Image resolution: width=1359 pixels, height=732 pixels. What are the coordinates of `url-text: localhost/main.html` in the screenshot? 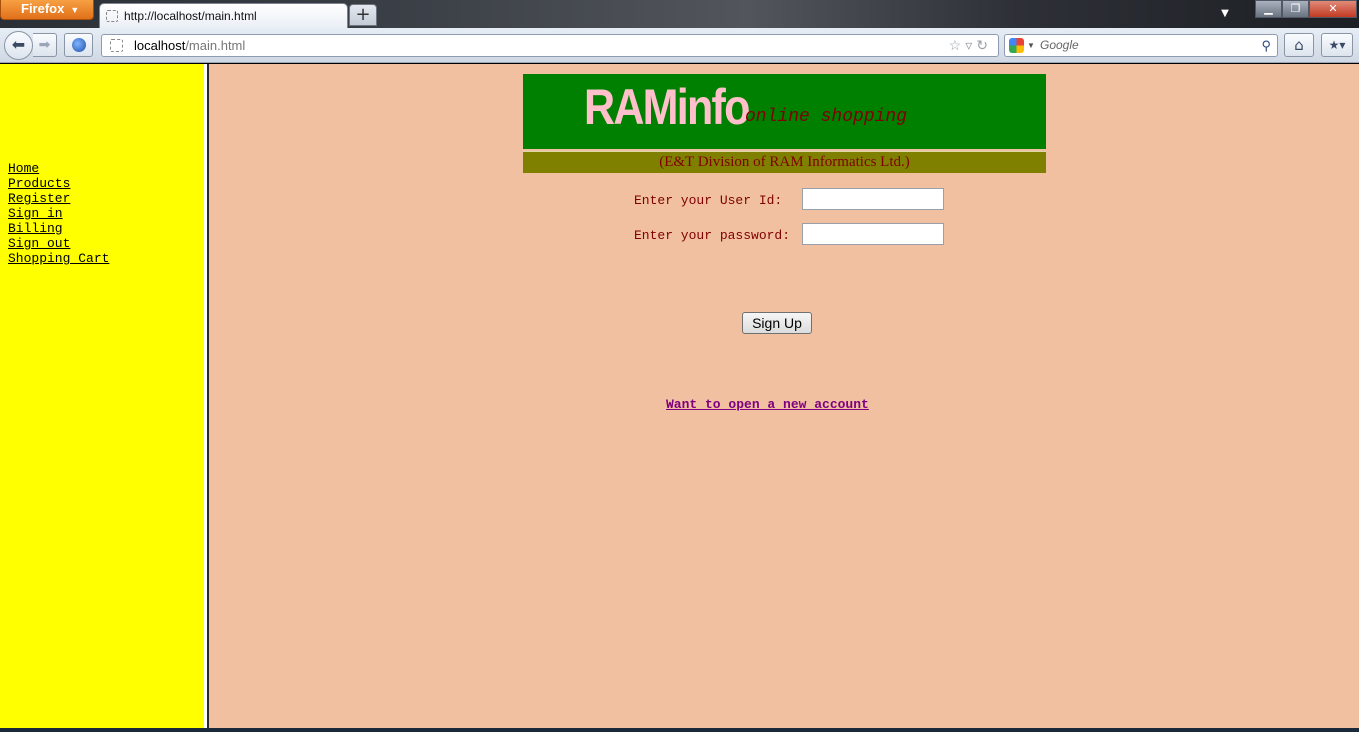 It's located at (189, 45).